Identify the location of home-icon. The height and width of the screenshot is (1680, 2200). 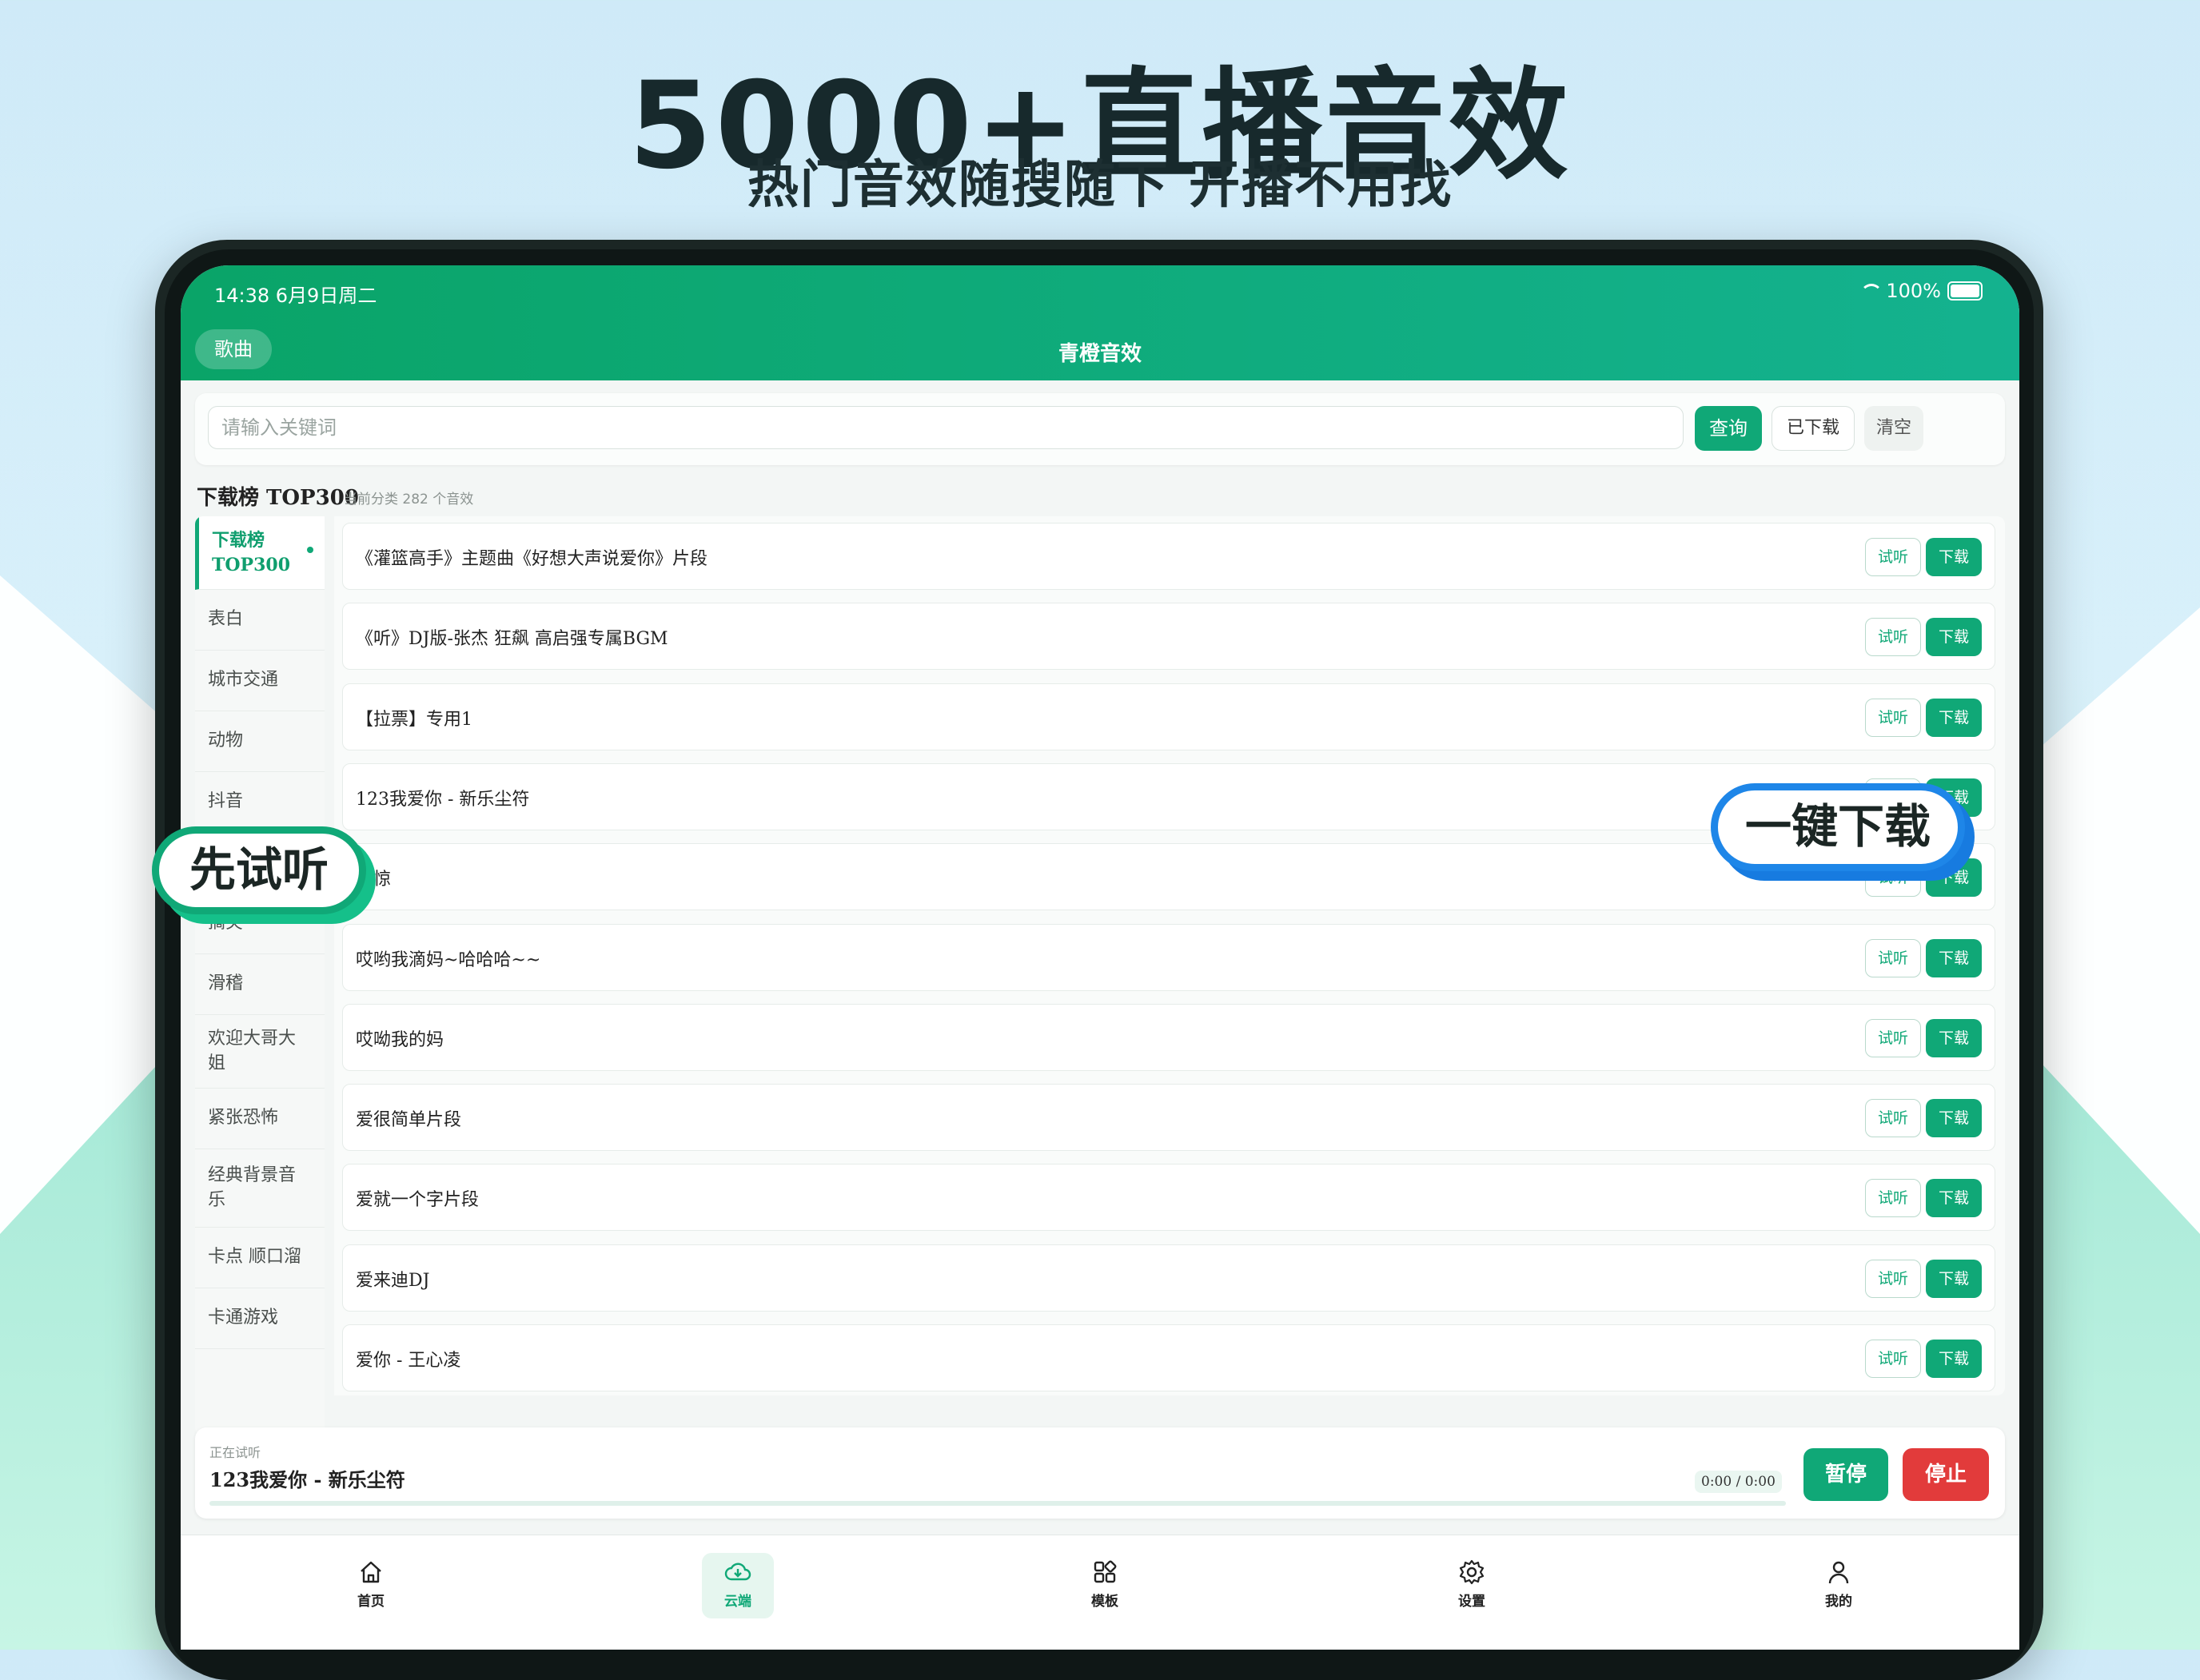
(371, 1572).